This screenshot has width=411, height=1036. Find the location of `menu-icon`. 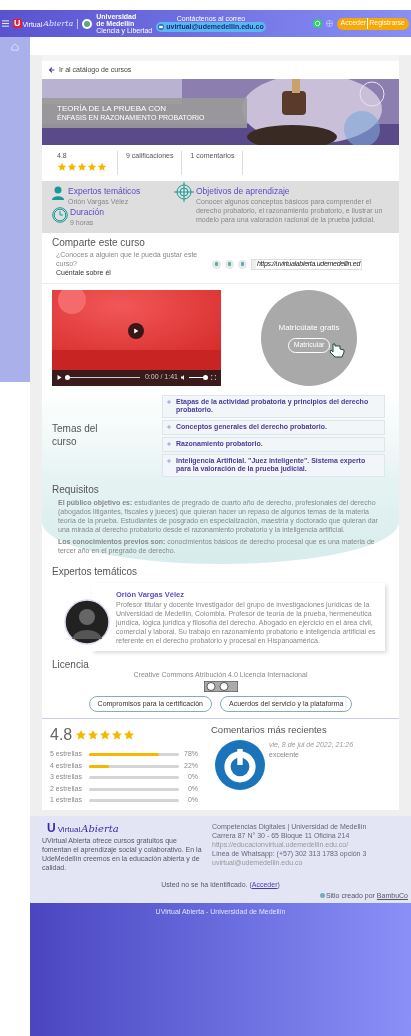

menu-icon is located at coordinates (5, 23).